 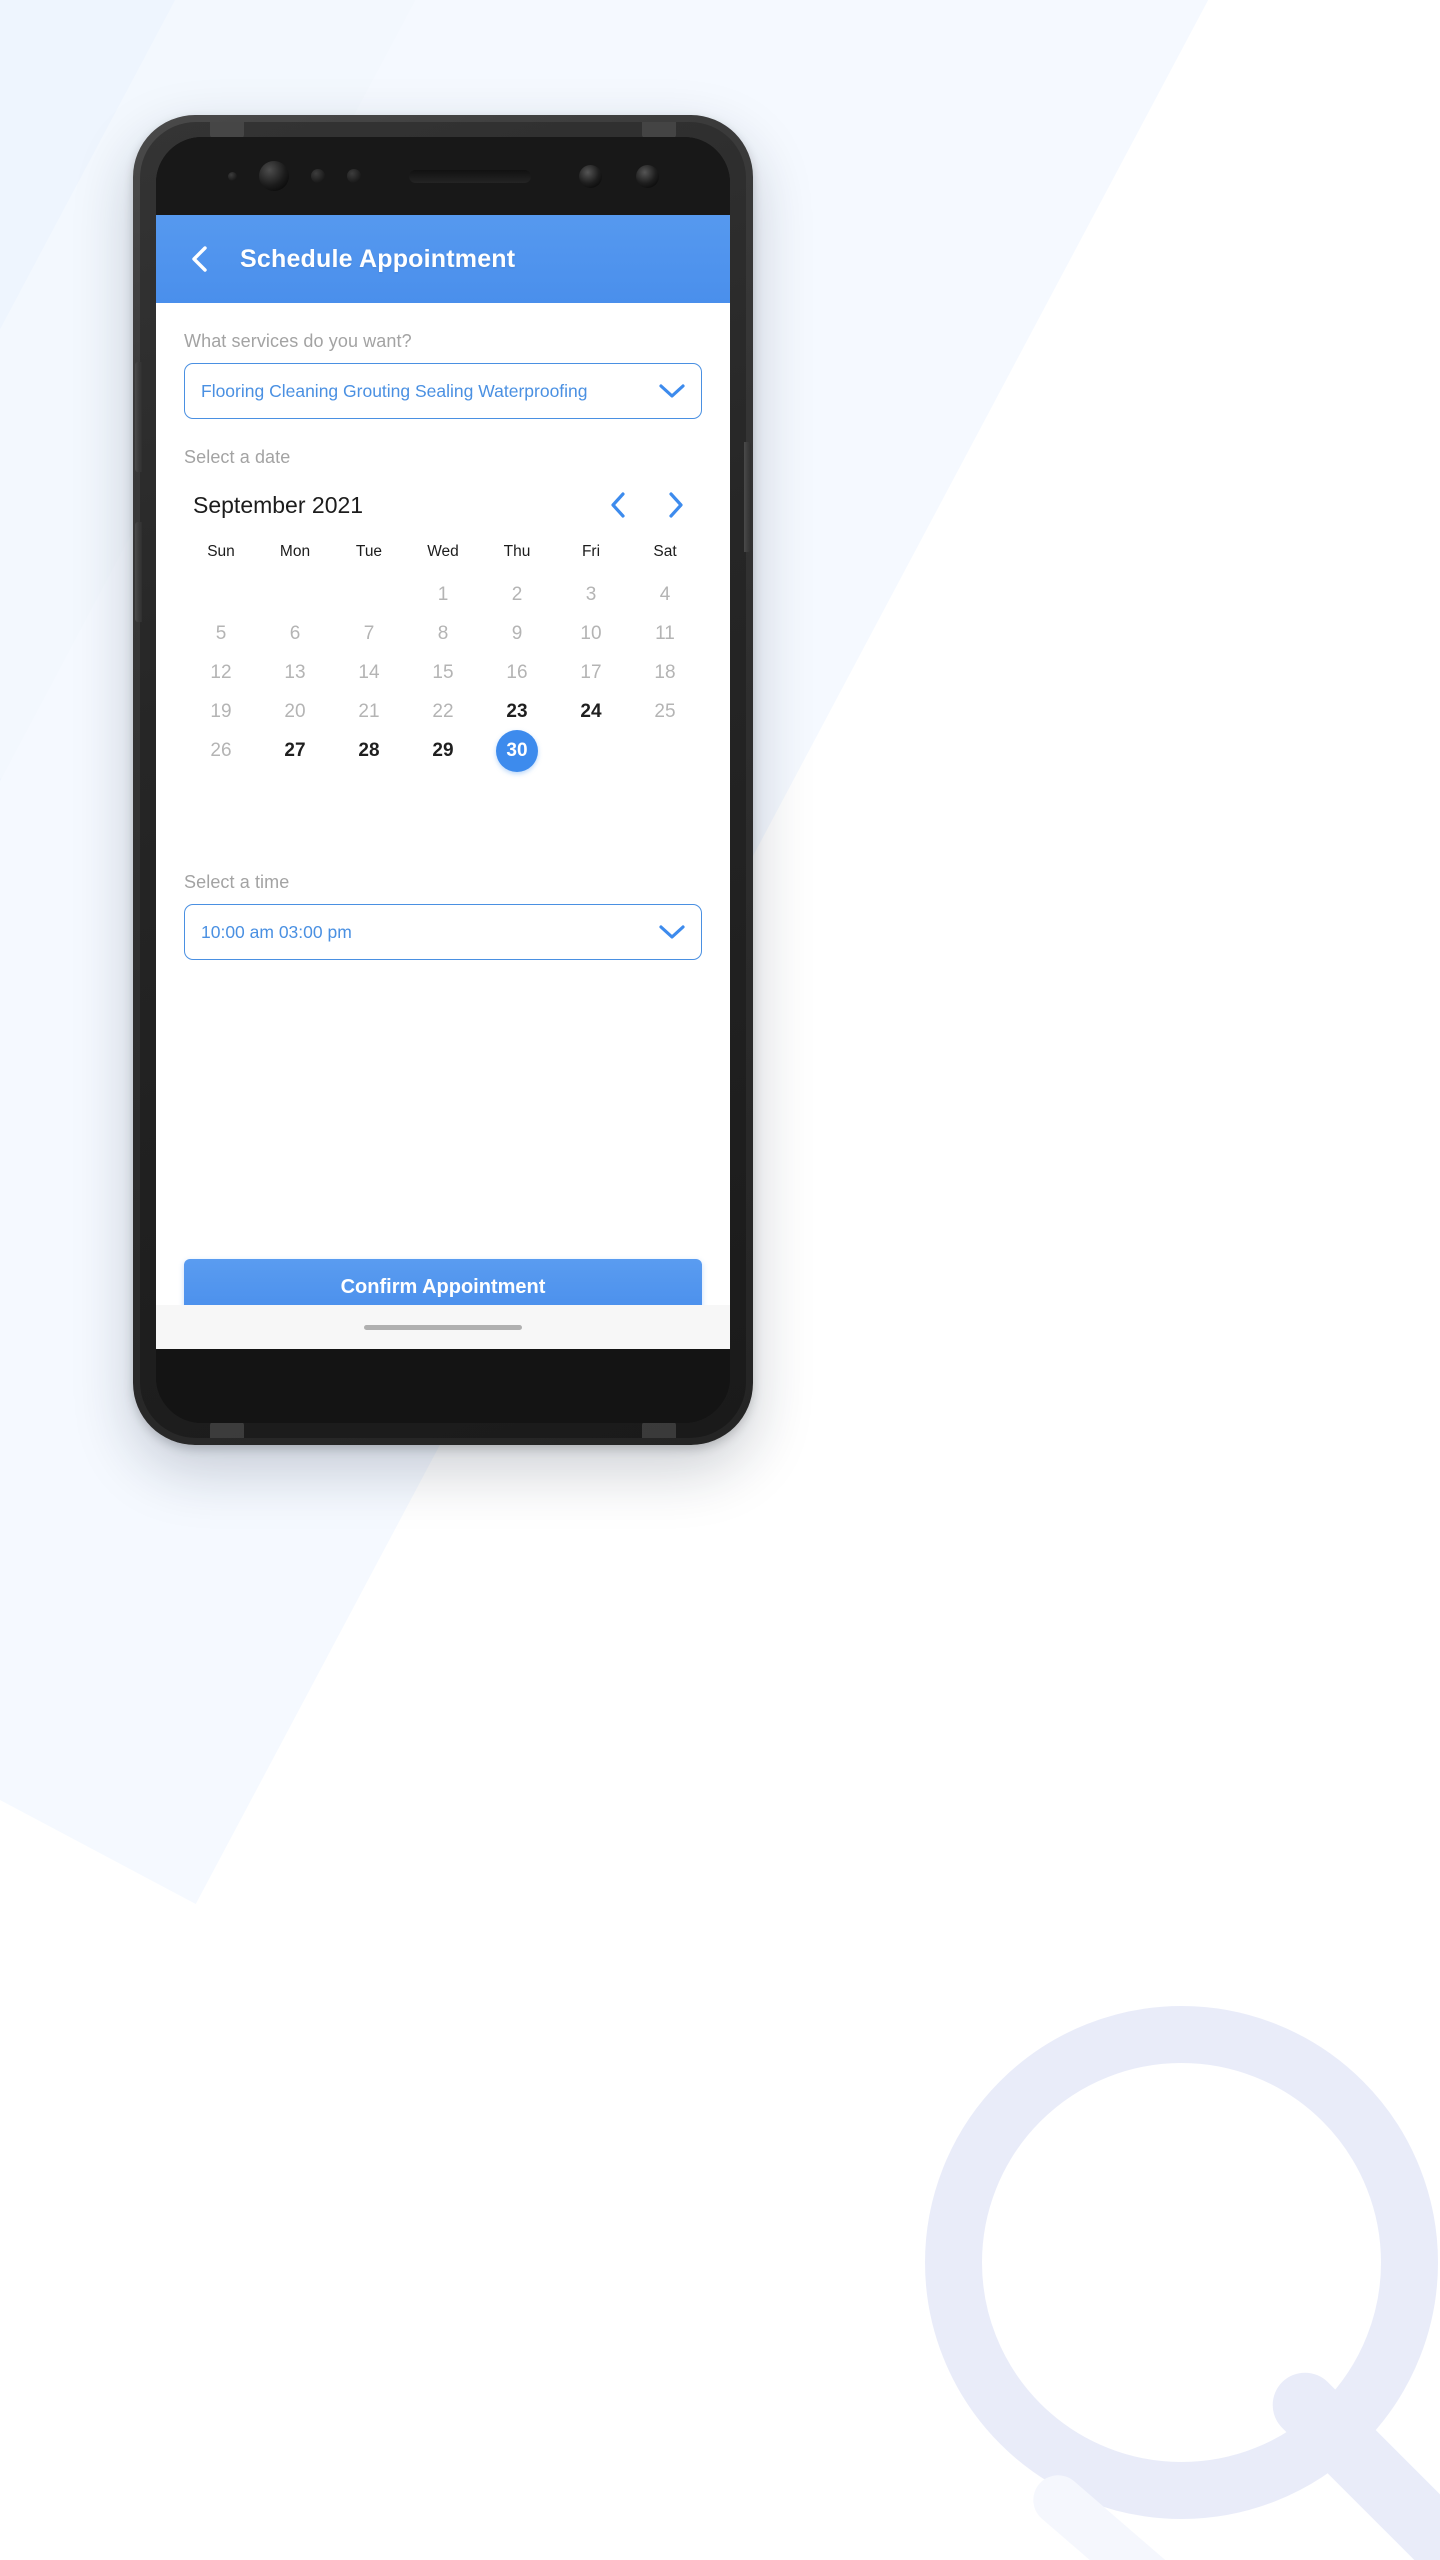 I want to click on home-indicator, so click(x=443, y=1327).